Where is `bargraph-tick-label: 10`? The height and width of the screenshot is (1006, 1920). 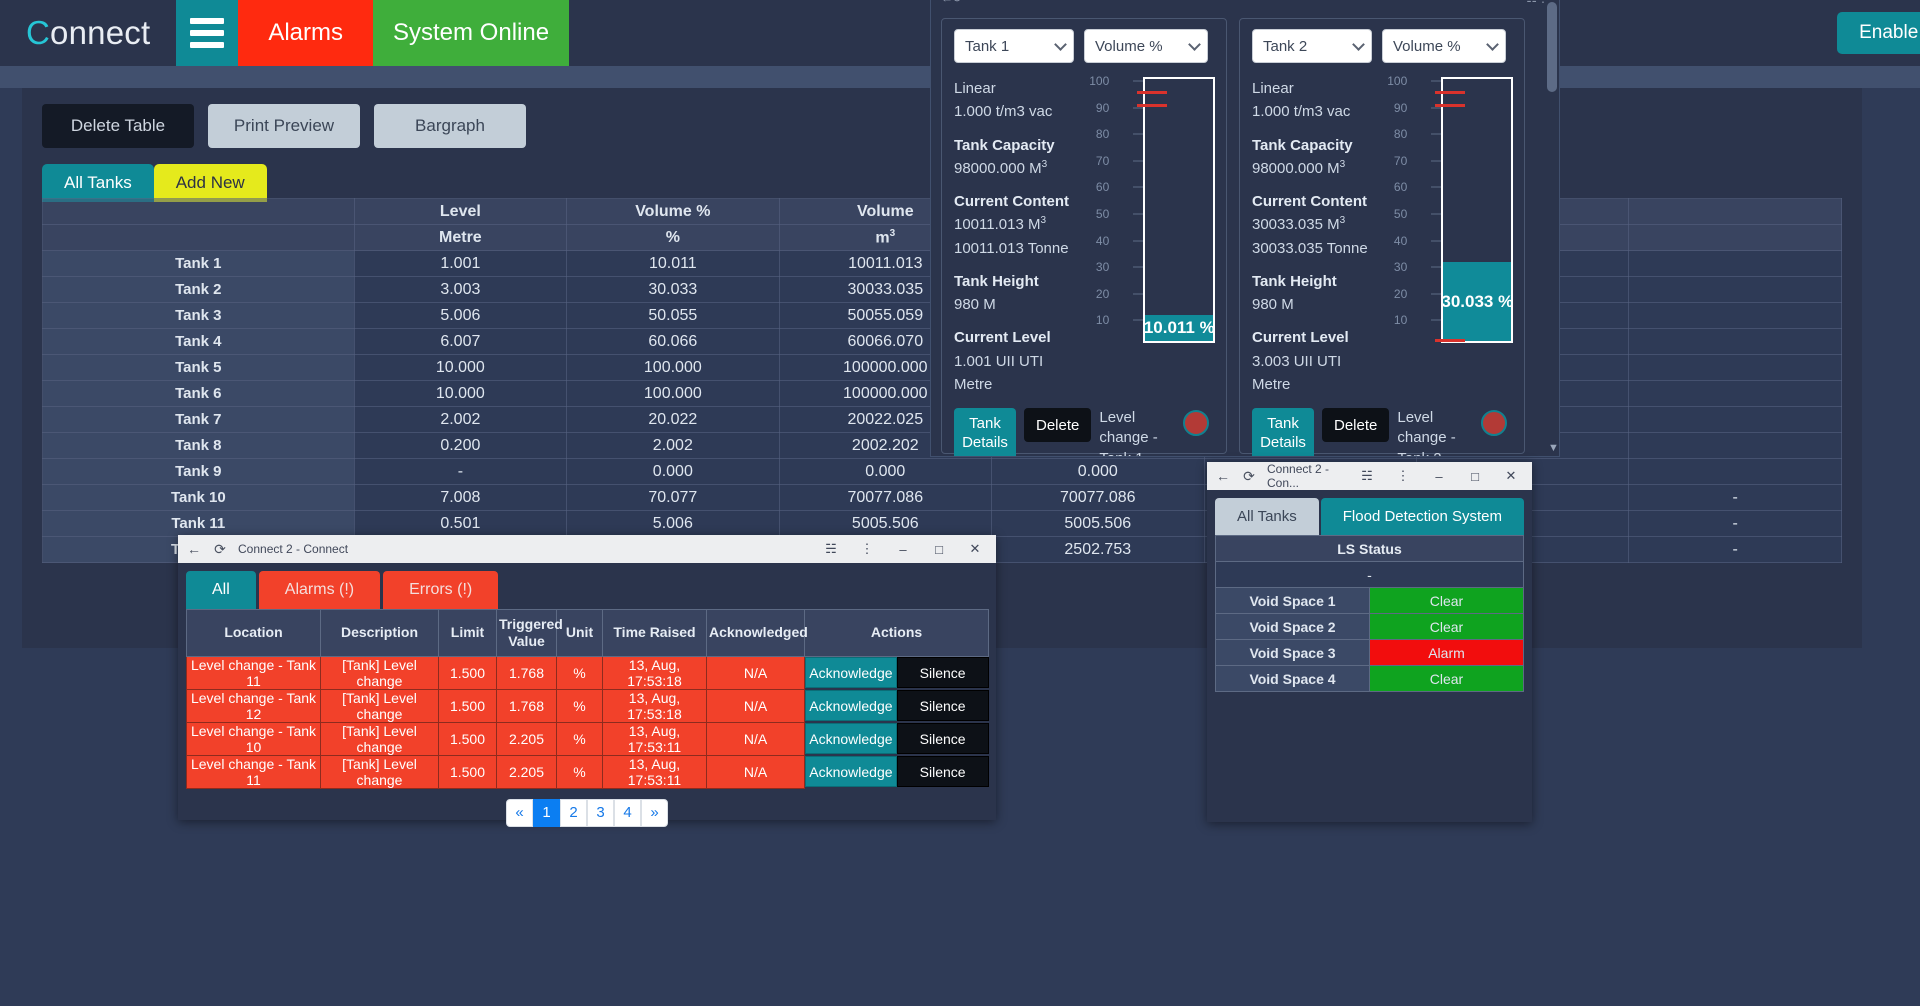
bargraph-tick-label: 10 is located at coordinates (1400, 320).